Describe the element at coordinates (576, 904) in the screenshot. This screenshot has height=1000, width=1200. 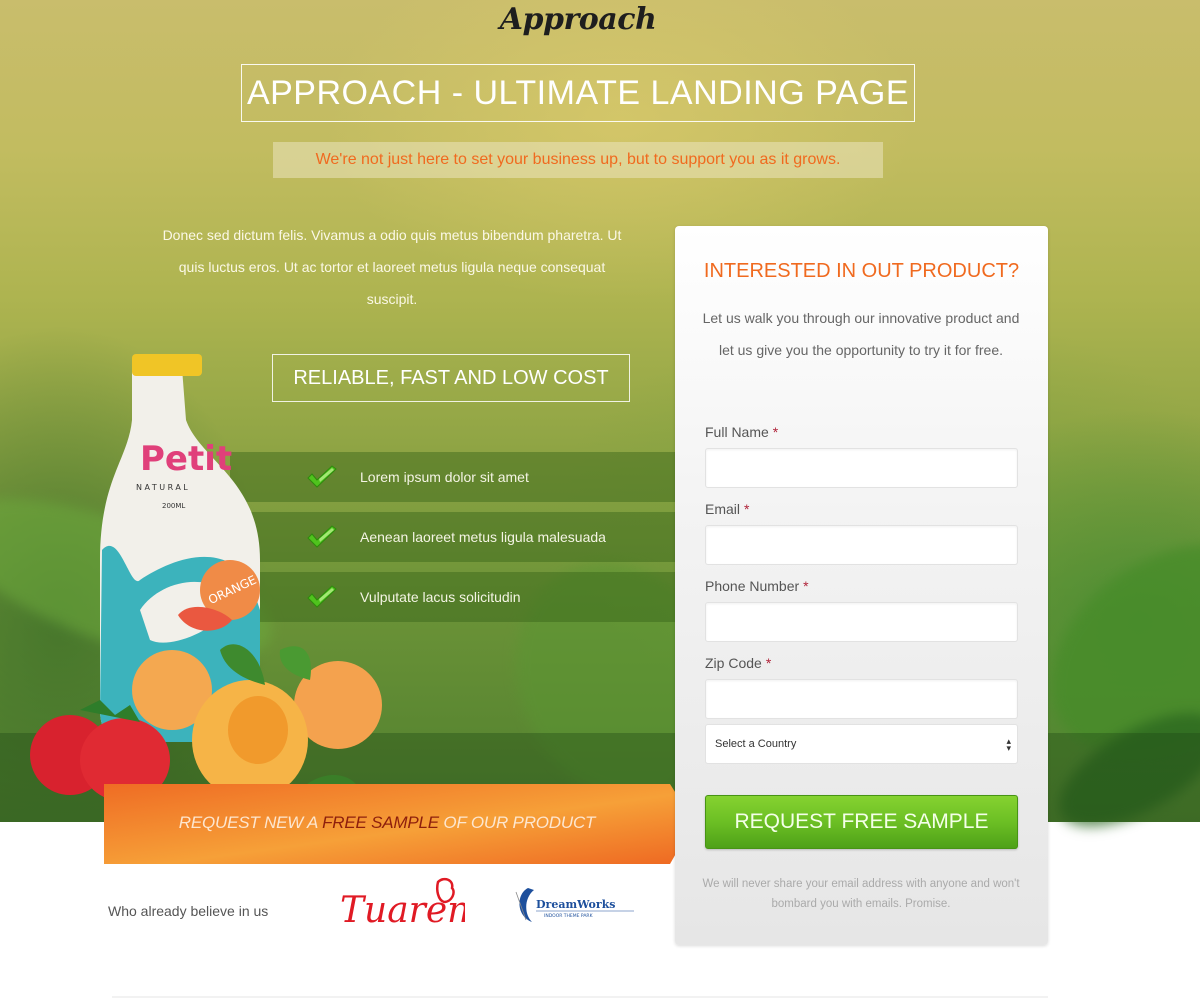
I see `svg-text: DreamWorks` at that location.